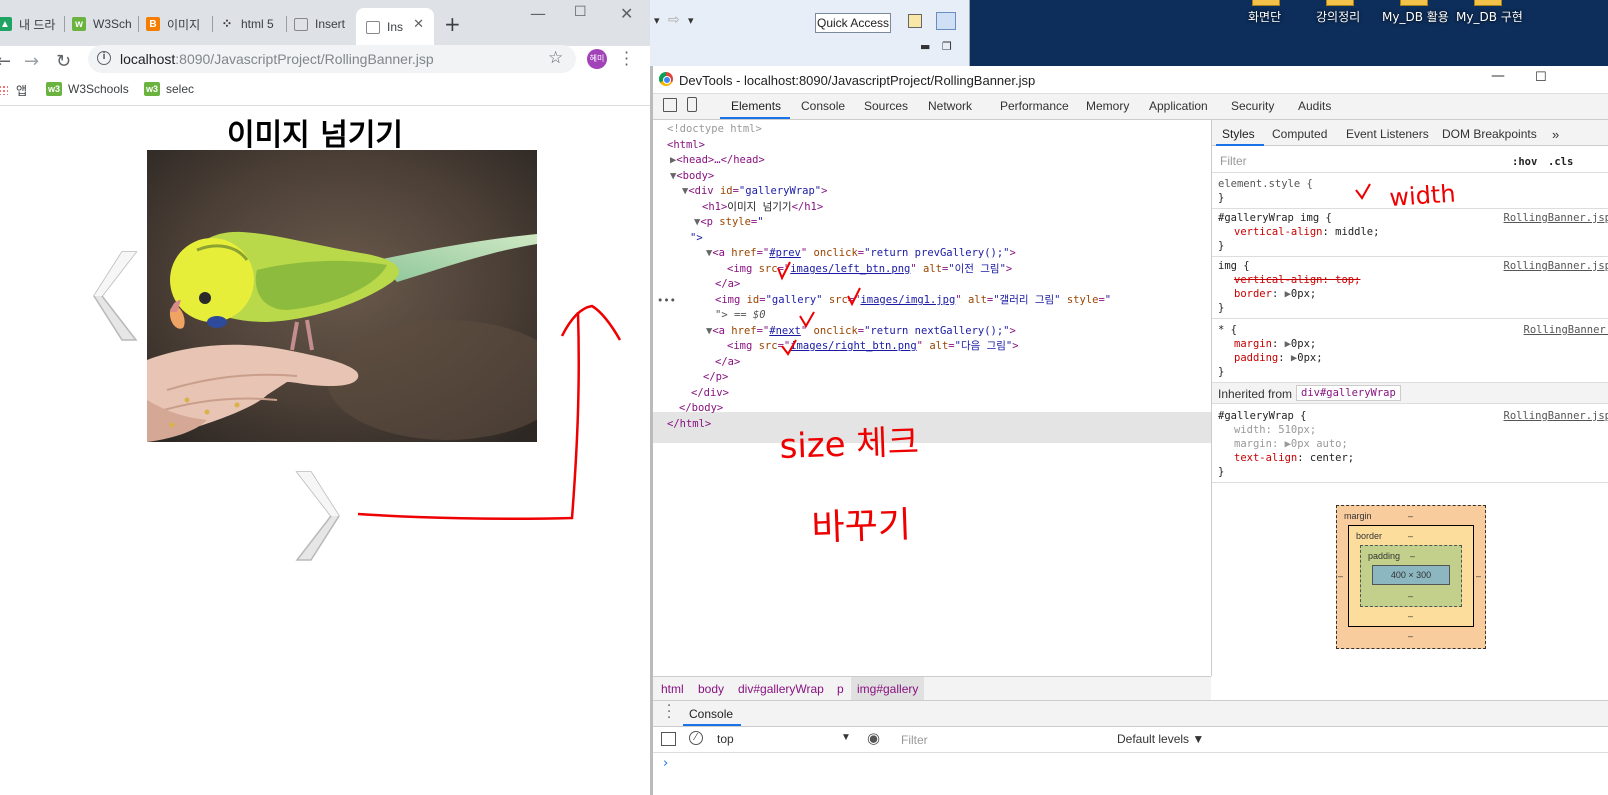 The image size is (1608, 795). Describe the element at coordinates (668, 739) in the screenshot. I see `sidebar-toggle-icon` at that location.